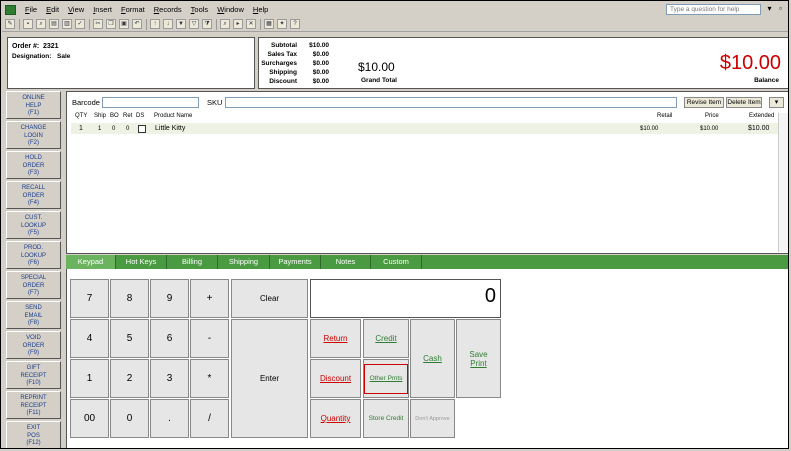 This screenshot has height=451, width=791. I want to click on restore-icon: ▫, so click(780, 8).